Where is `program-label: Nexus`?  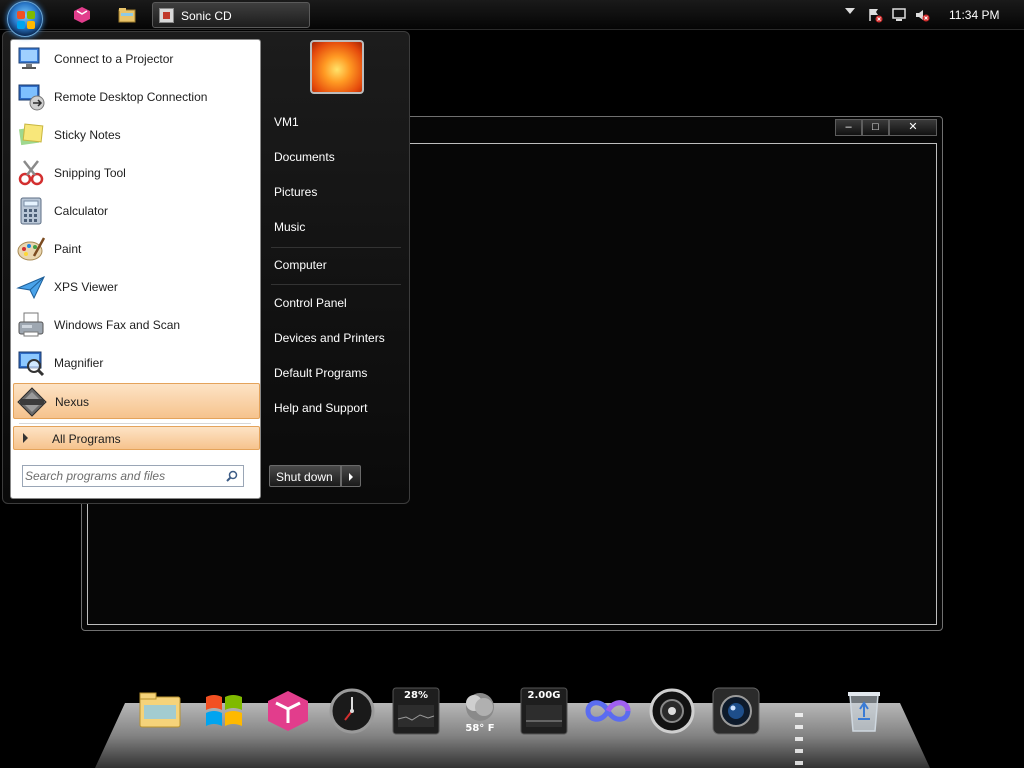
program-label: Nexus is located at coordinates (72, 402).